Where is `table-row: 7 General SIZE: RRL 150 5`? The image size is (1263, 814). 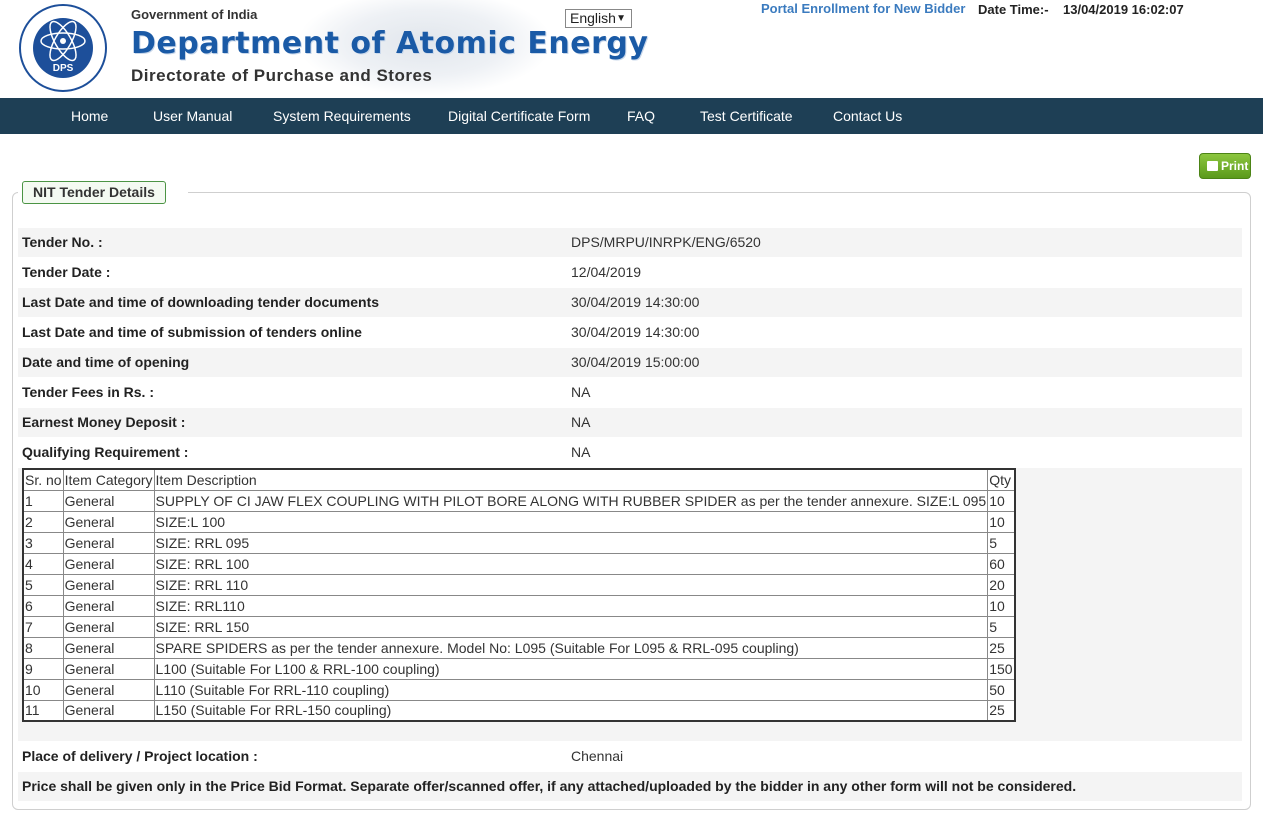
table-row: 7 General SIZE: RRL 150 5 is located at coordinates (519, 626).